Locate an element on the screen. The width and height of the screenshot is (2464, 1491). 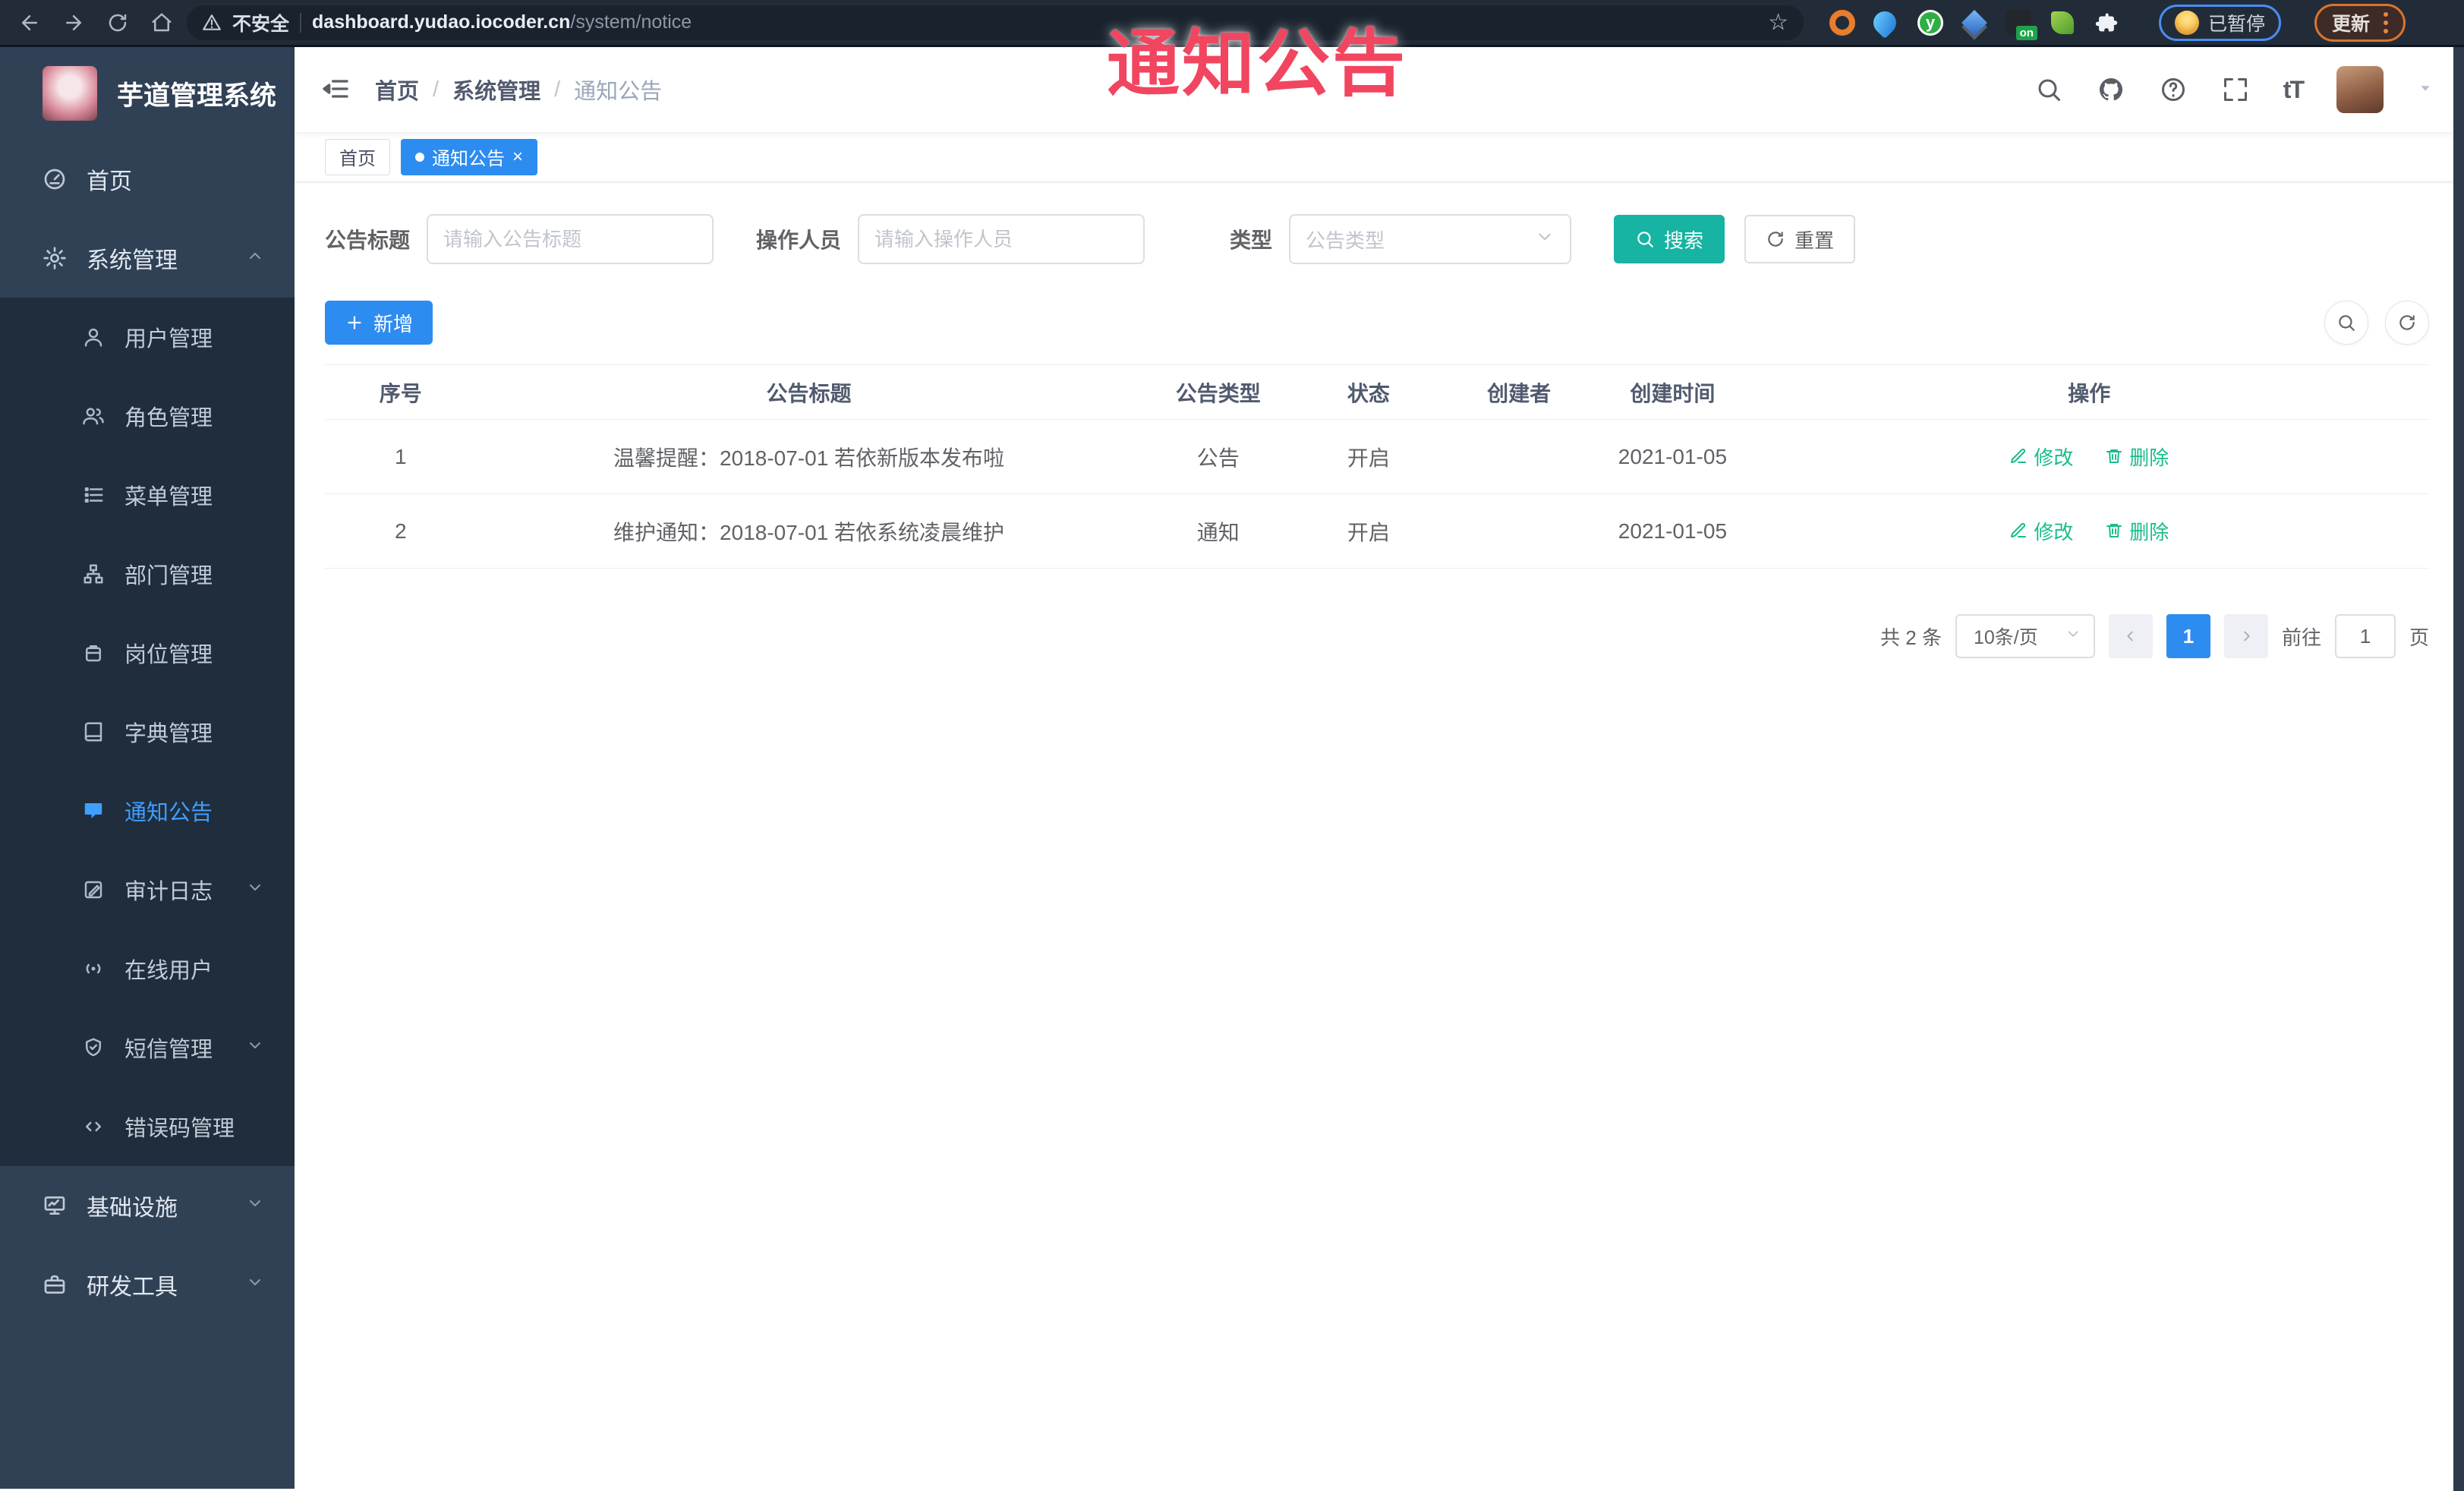
collapse-sidebar-icon is located at coordinates (336, 90).